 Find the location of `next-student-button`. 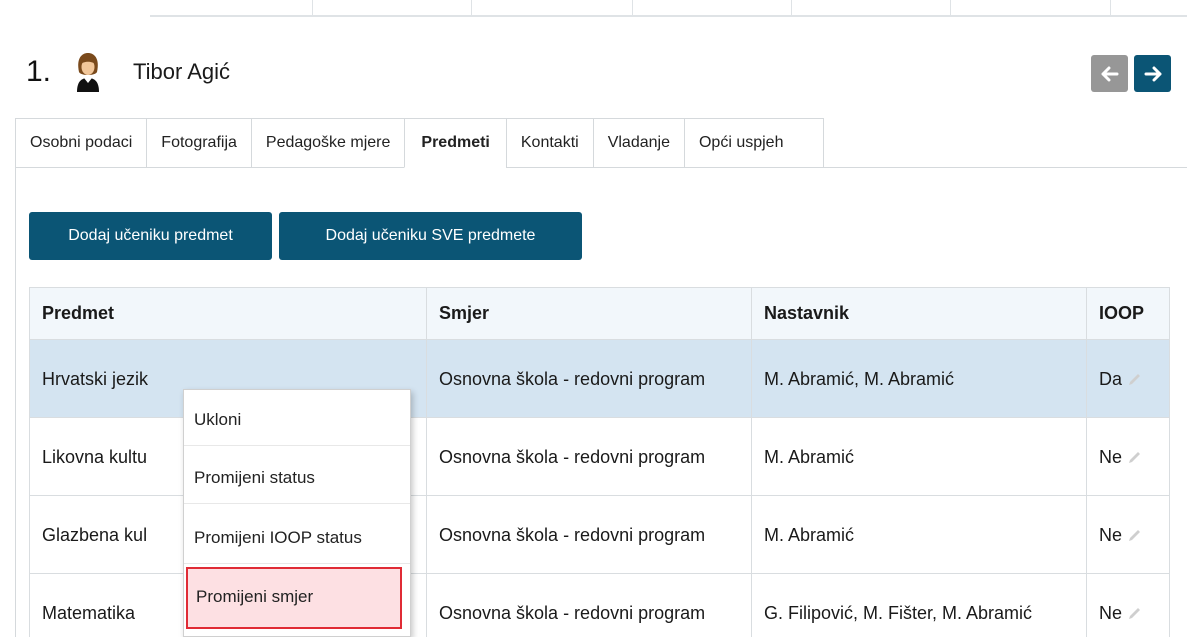

next-student-button is located at coordinates (1152, 73).